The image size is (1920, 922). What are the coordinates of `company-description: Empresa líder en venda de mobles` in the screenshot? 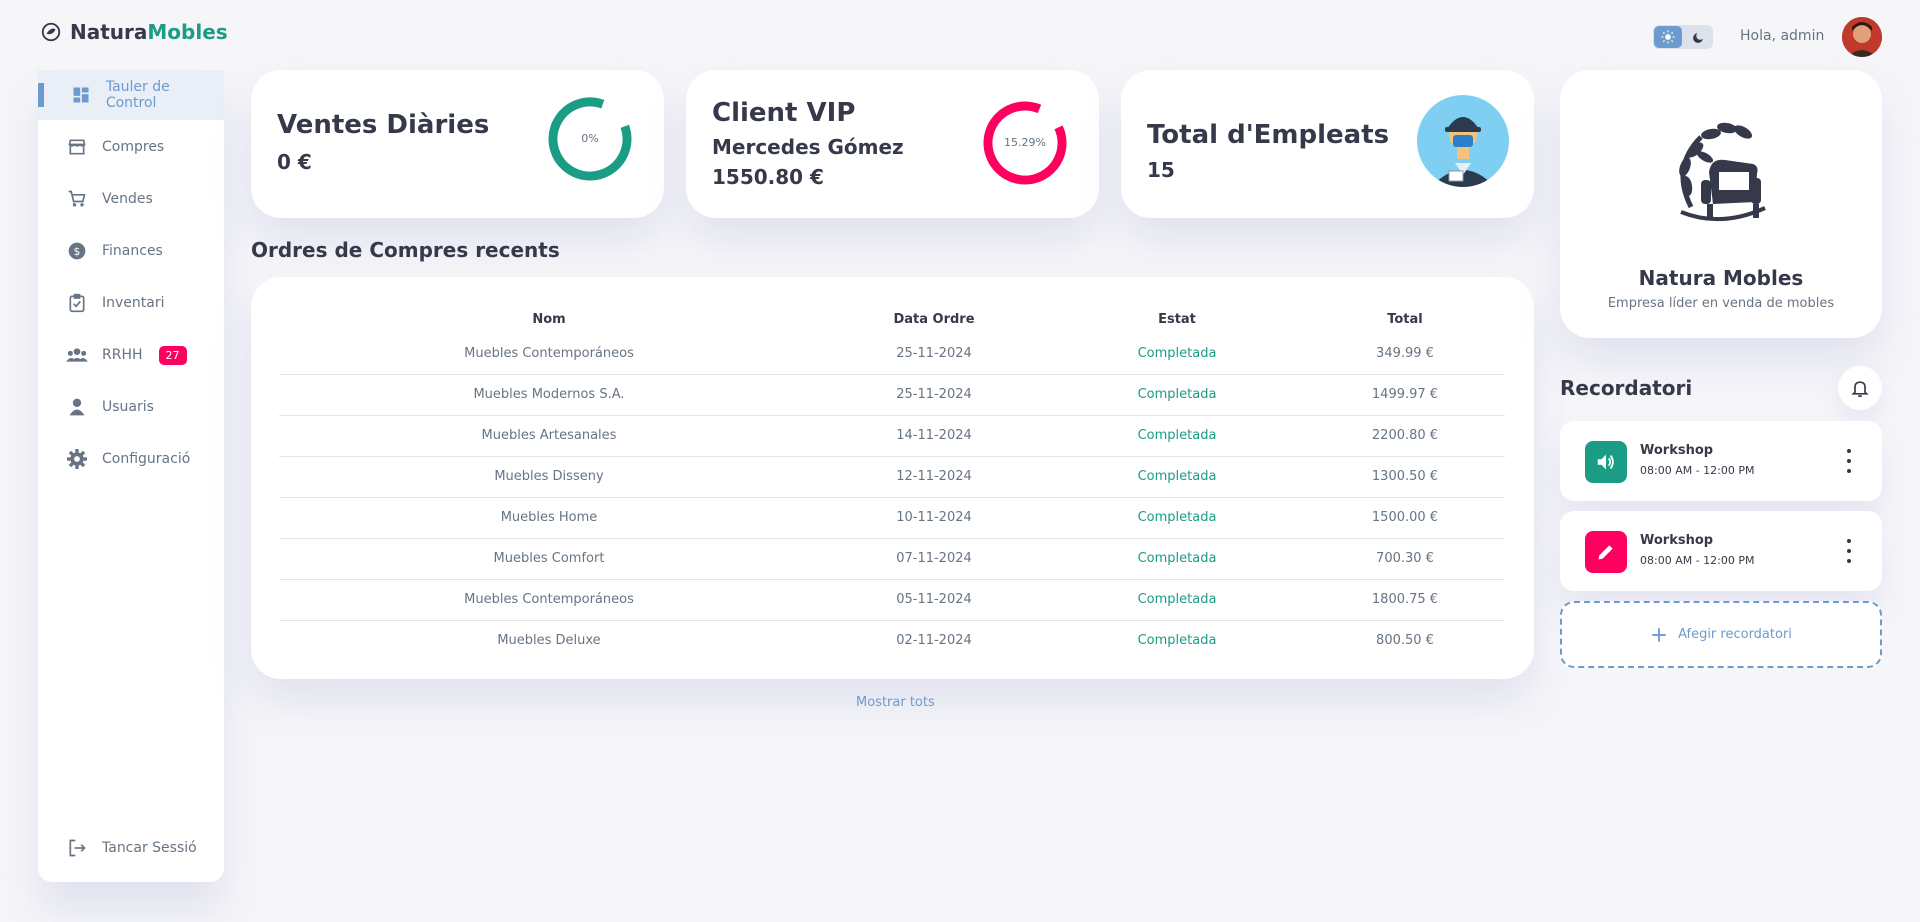 It's located at (1721, 303).